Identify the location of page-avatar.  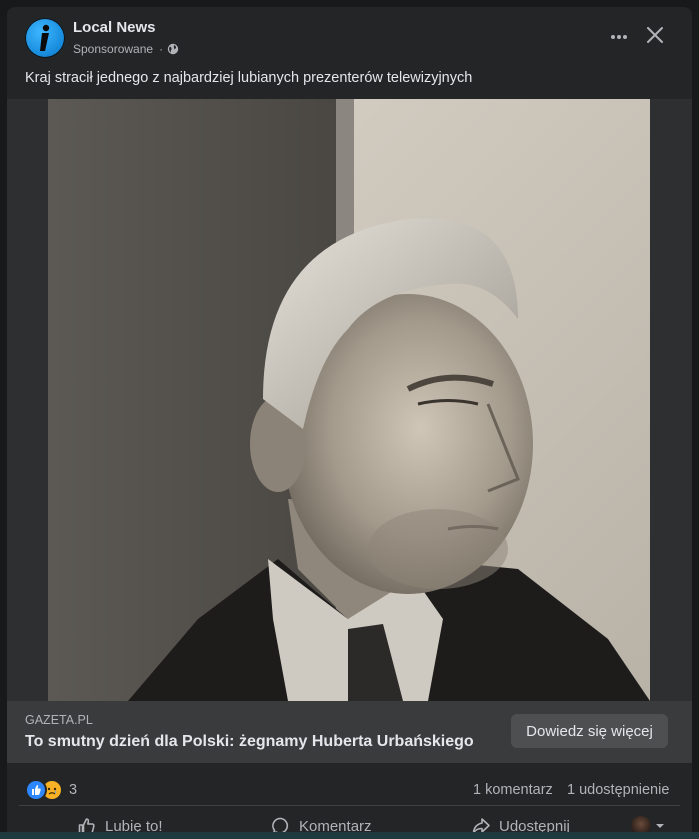
(45, 38).